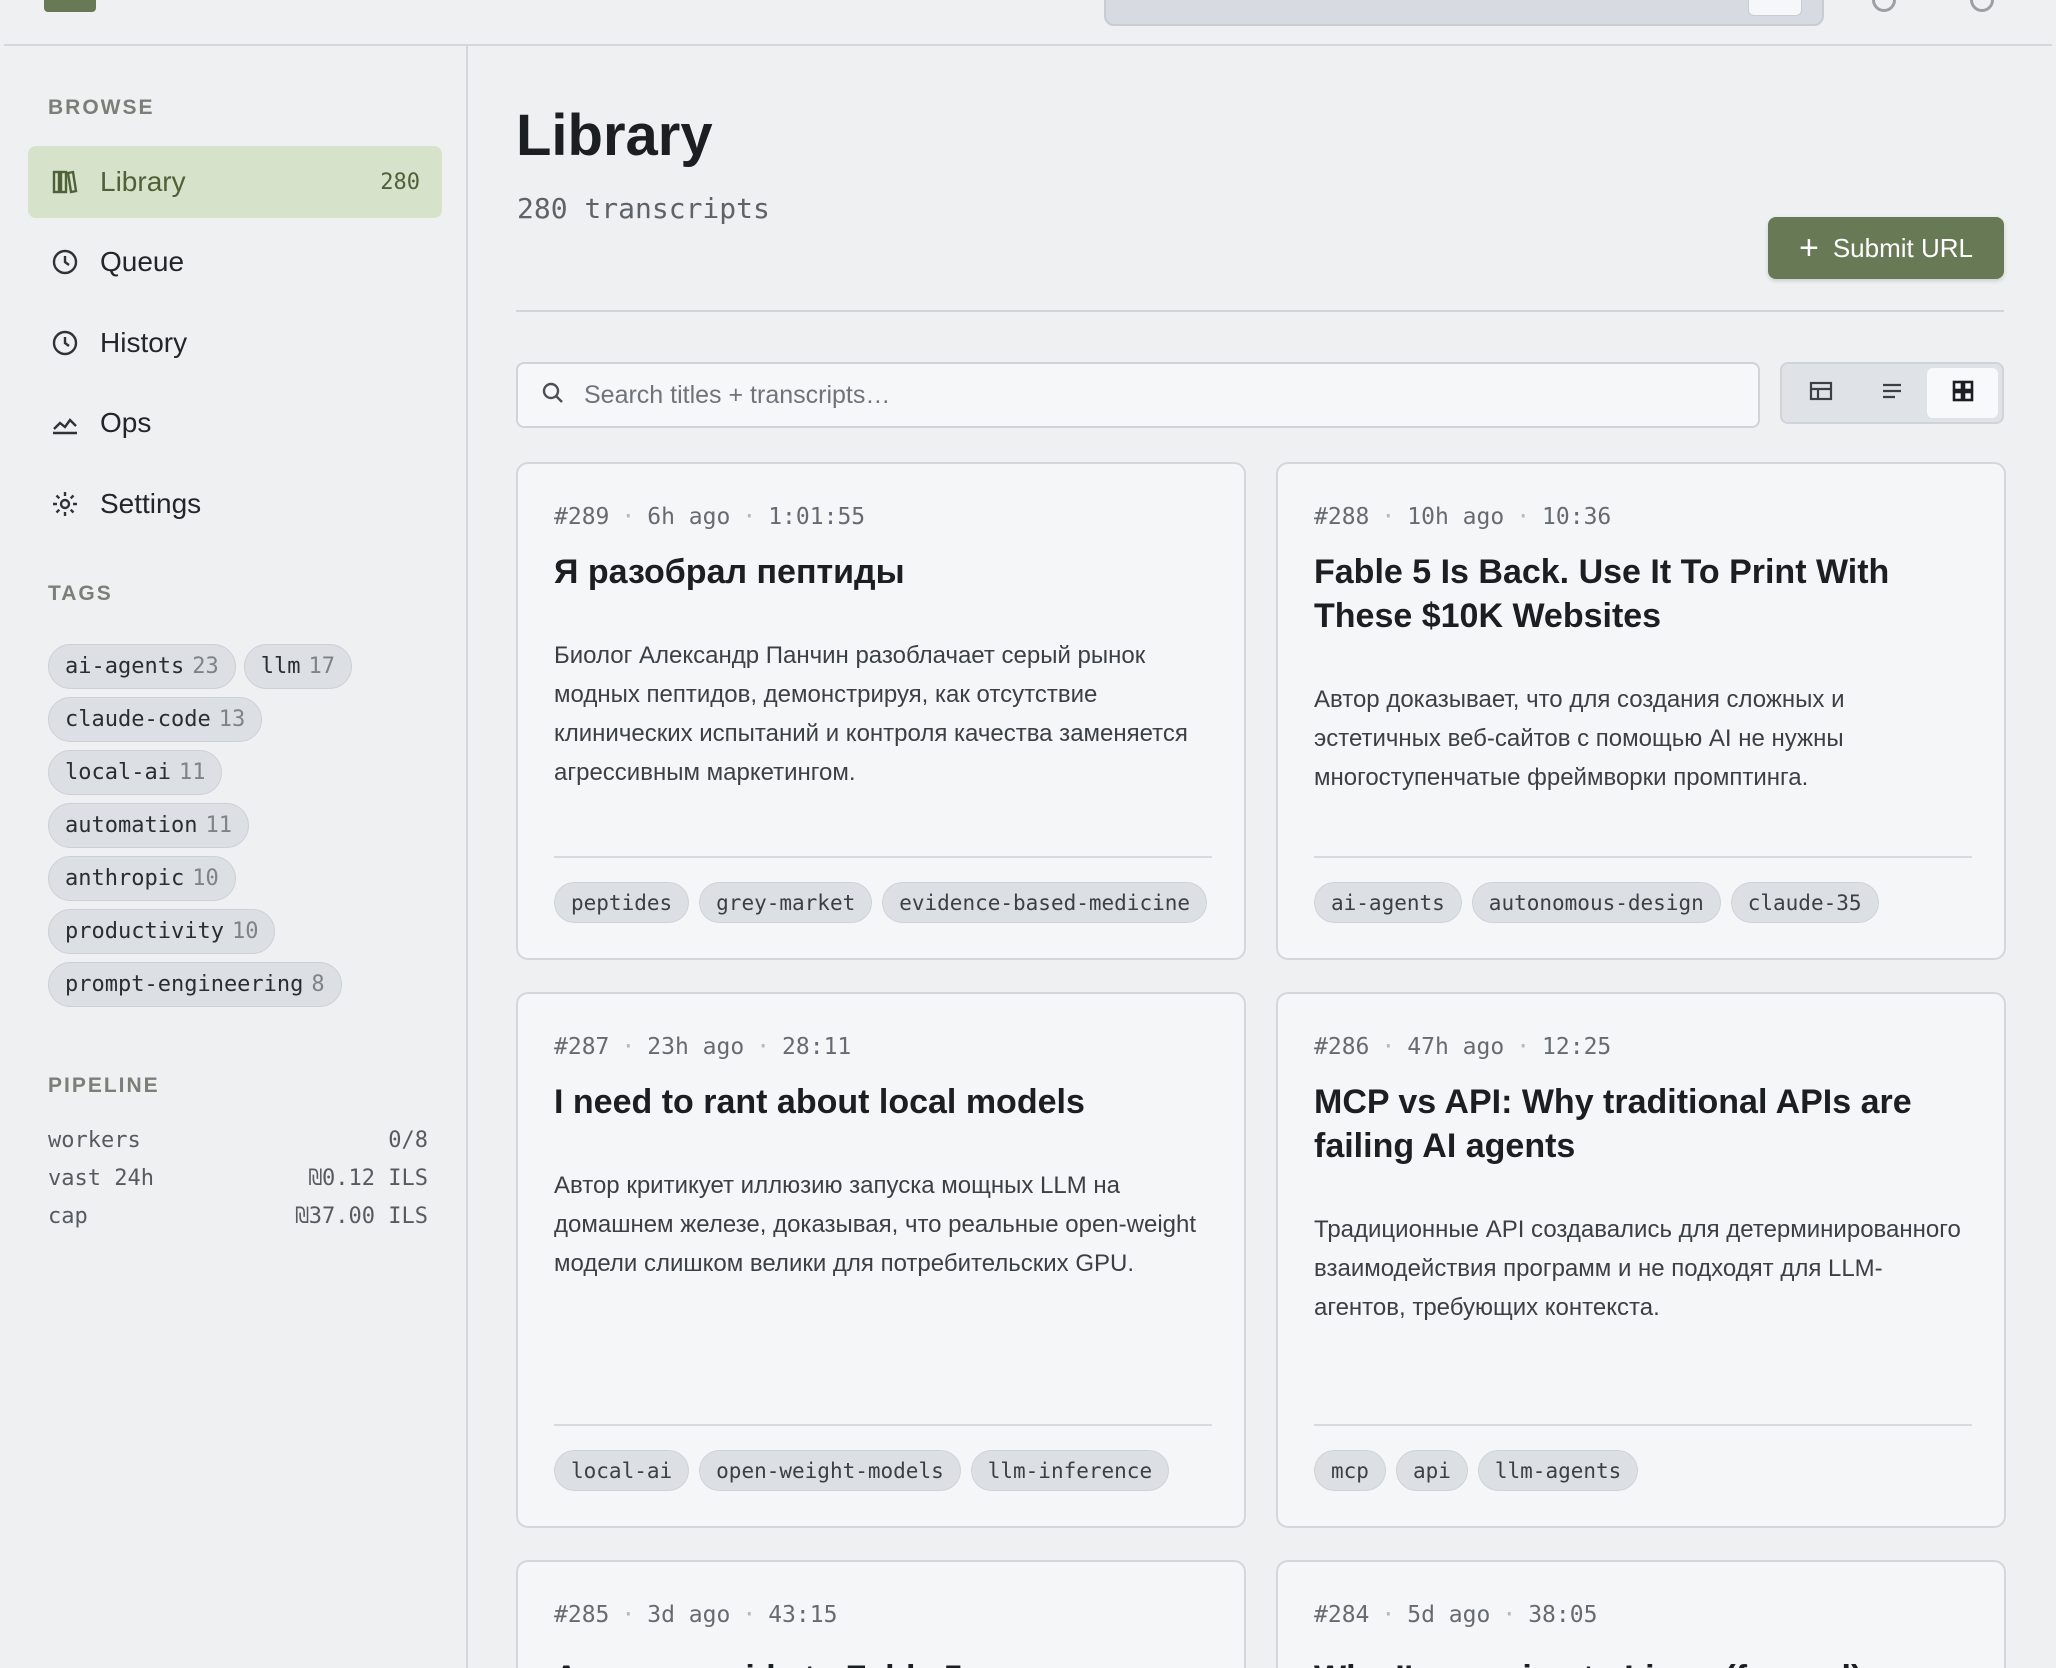  Describe the element at coordinates (1342, 1615) in the screenshot. I see `card-id: #284` at that location.